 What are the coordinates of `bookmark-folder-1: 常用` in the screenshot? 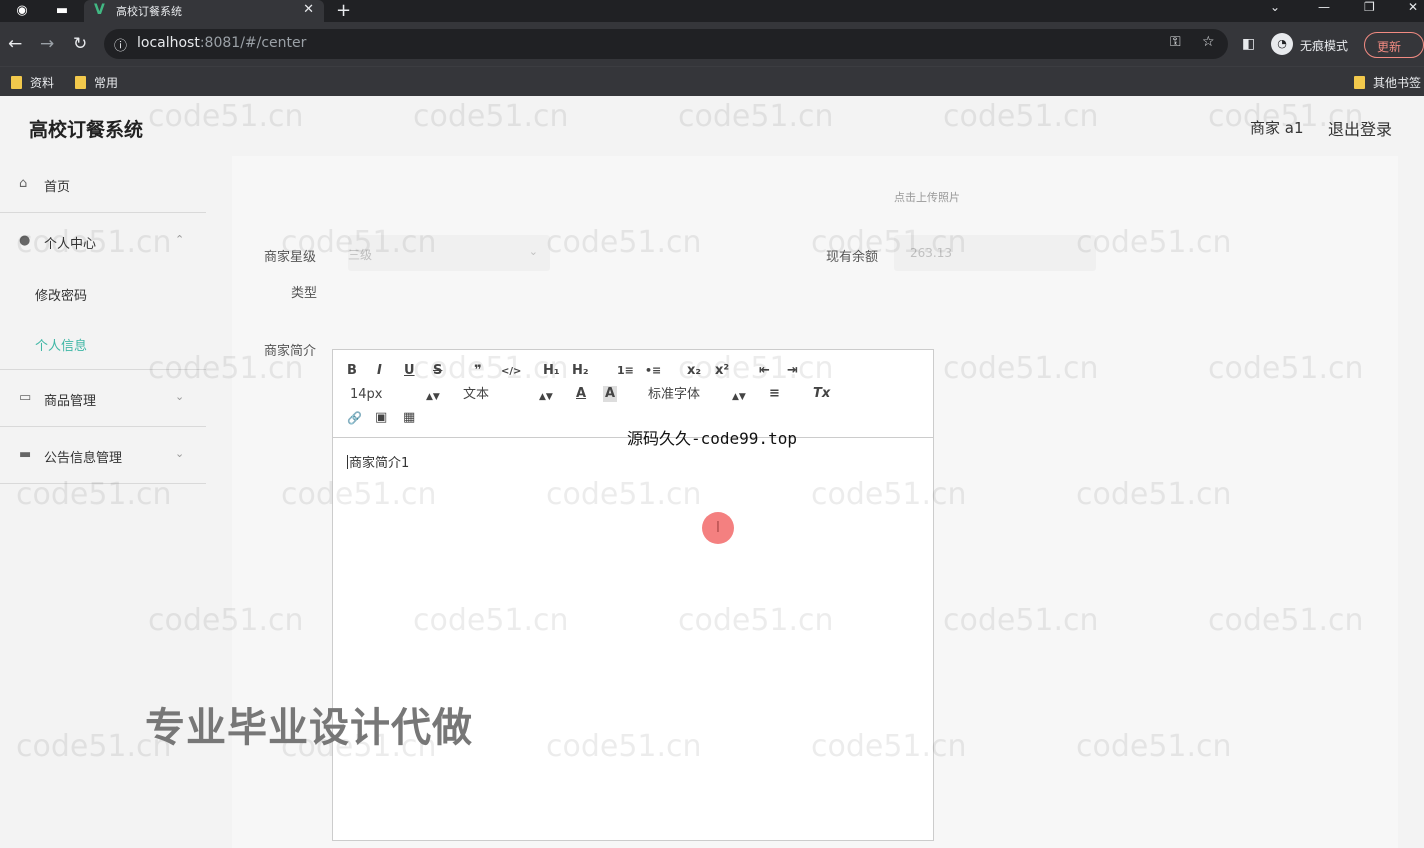 It's located at (96, 82).